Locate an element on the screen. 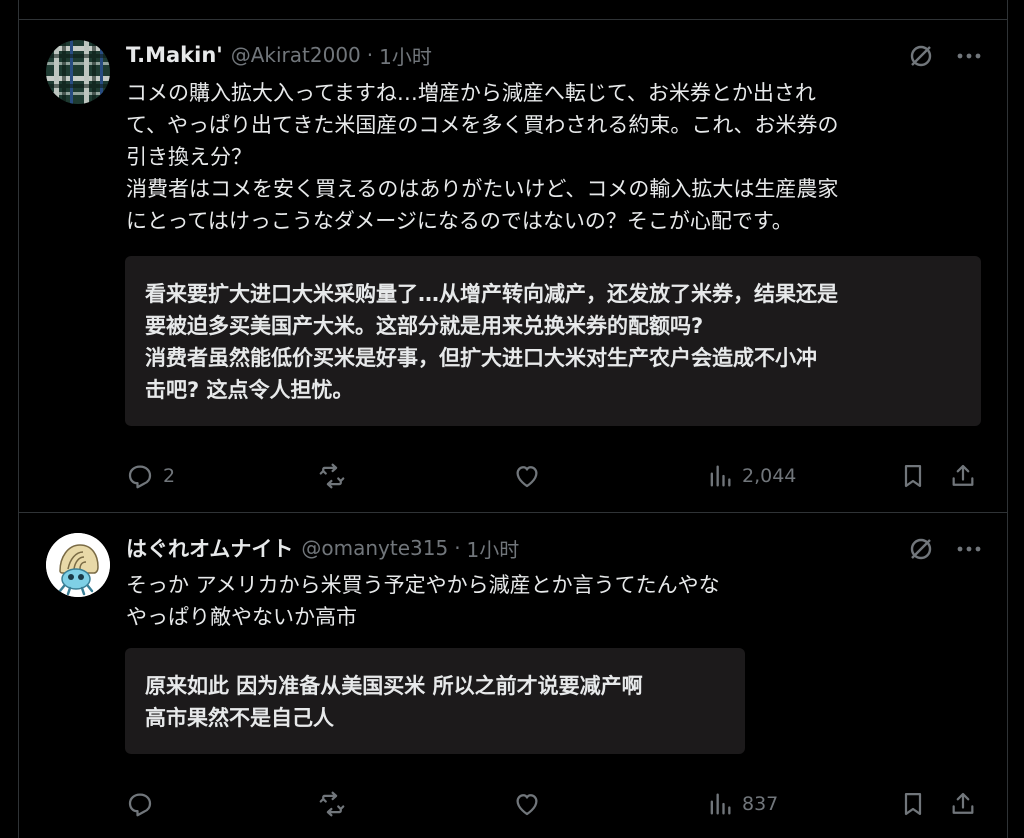  post-text-line: て、やっぱり出てきた米国産のコメを多く買わされる約束。これ、お米券の is located at coordinates (482, 125).